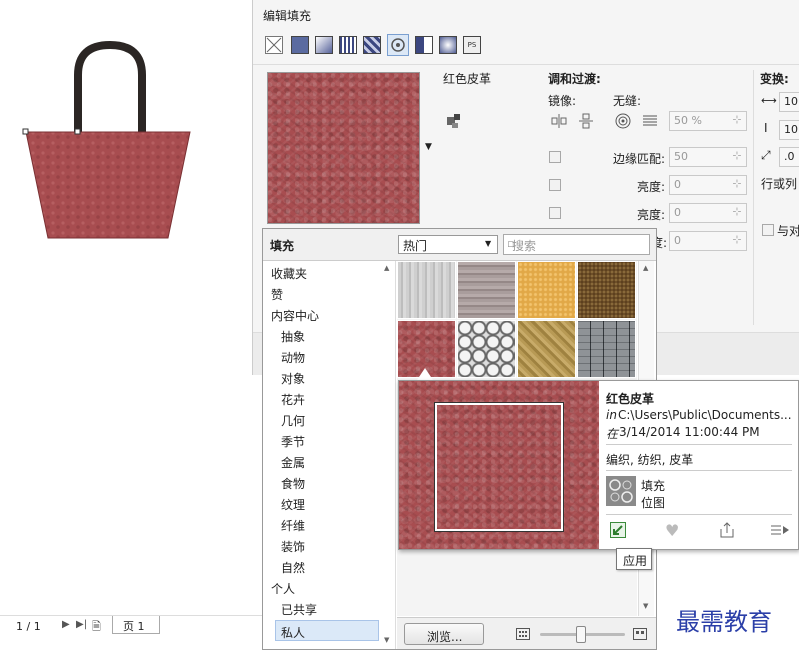 The width and height of the screenshot is (799, 650). I want to click on seamless-radial-icon, so click(623, 121).